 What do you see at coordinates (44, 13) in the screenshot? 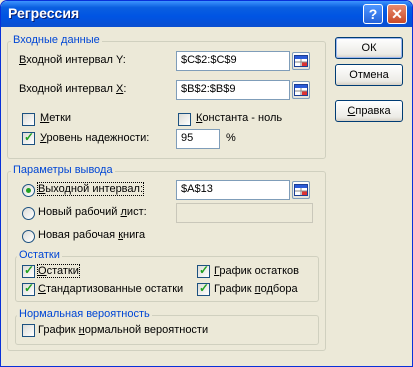
I see `window-title: Регрессия` at bounding box center [44, 13].